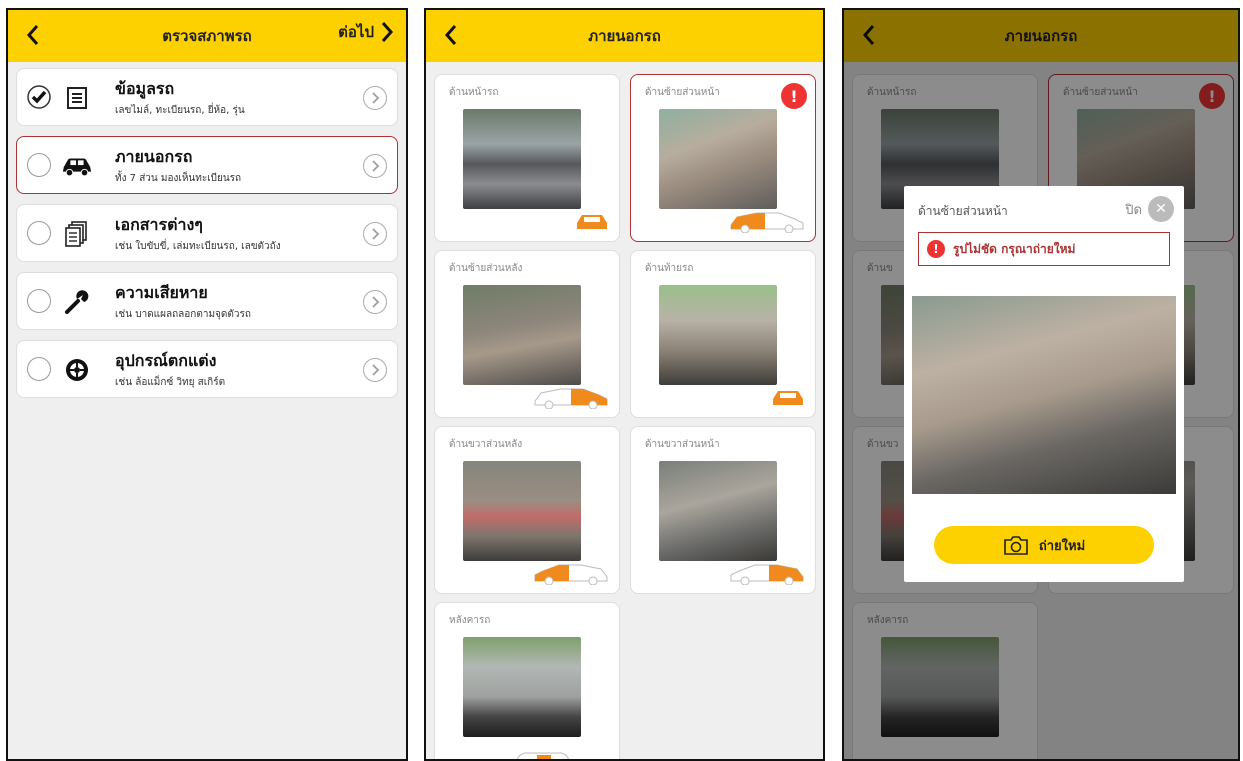  Describe the element at coordinates (166, 360) in the screenshot. I see `item-title: อุปกรณ์ตกแต่ง` at that location.